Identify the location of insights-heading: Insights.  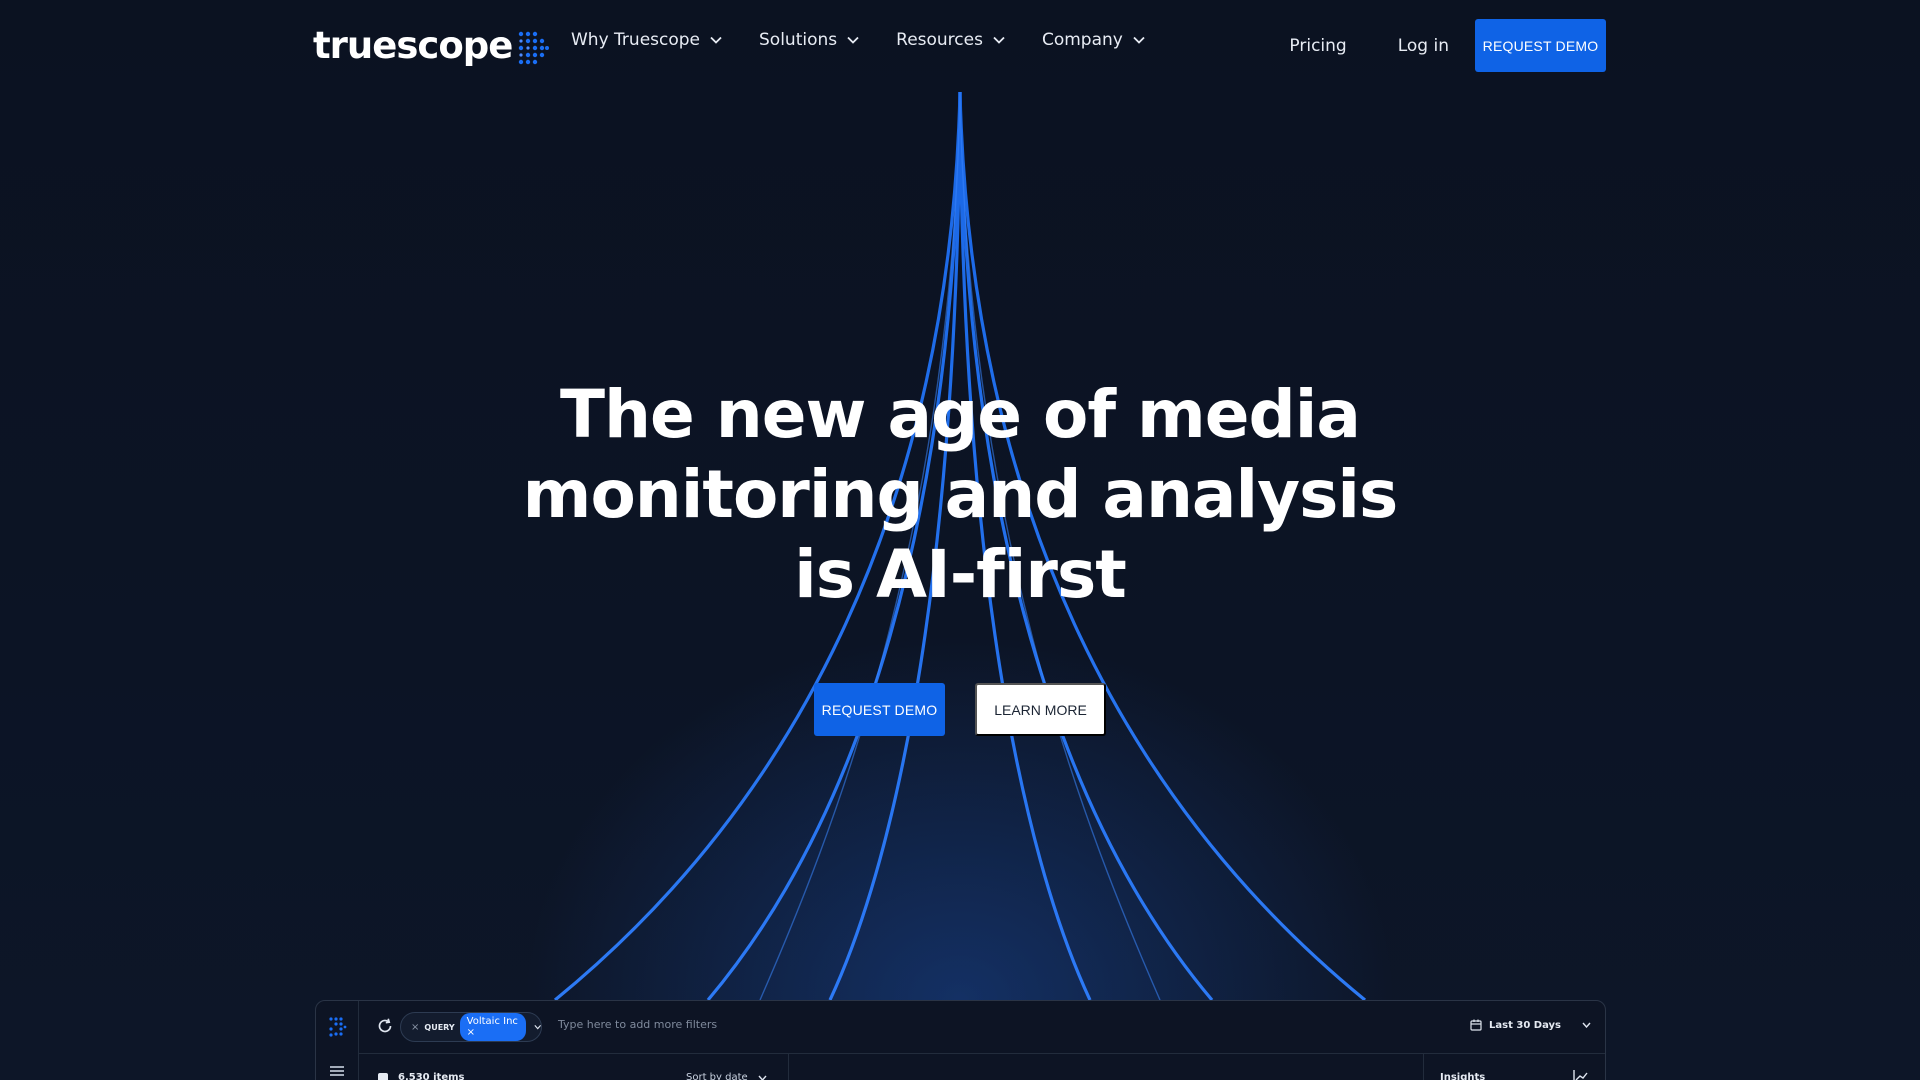
(1463, 1076).